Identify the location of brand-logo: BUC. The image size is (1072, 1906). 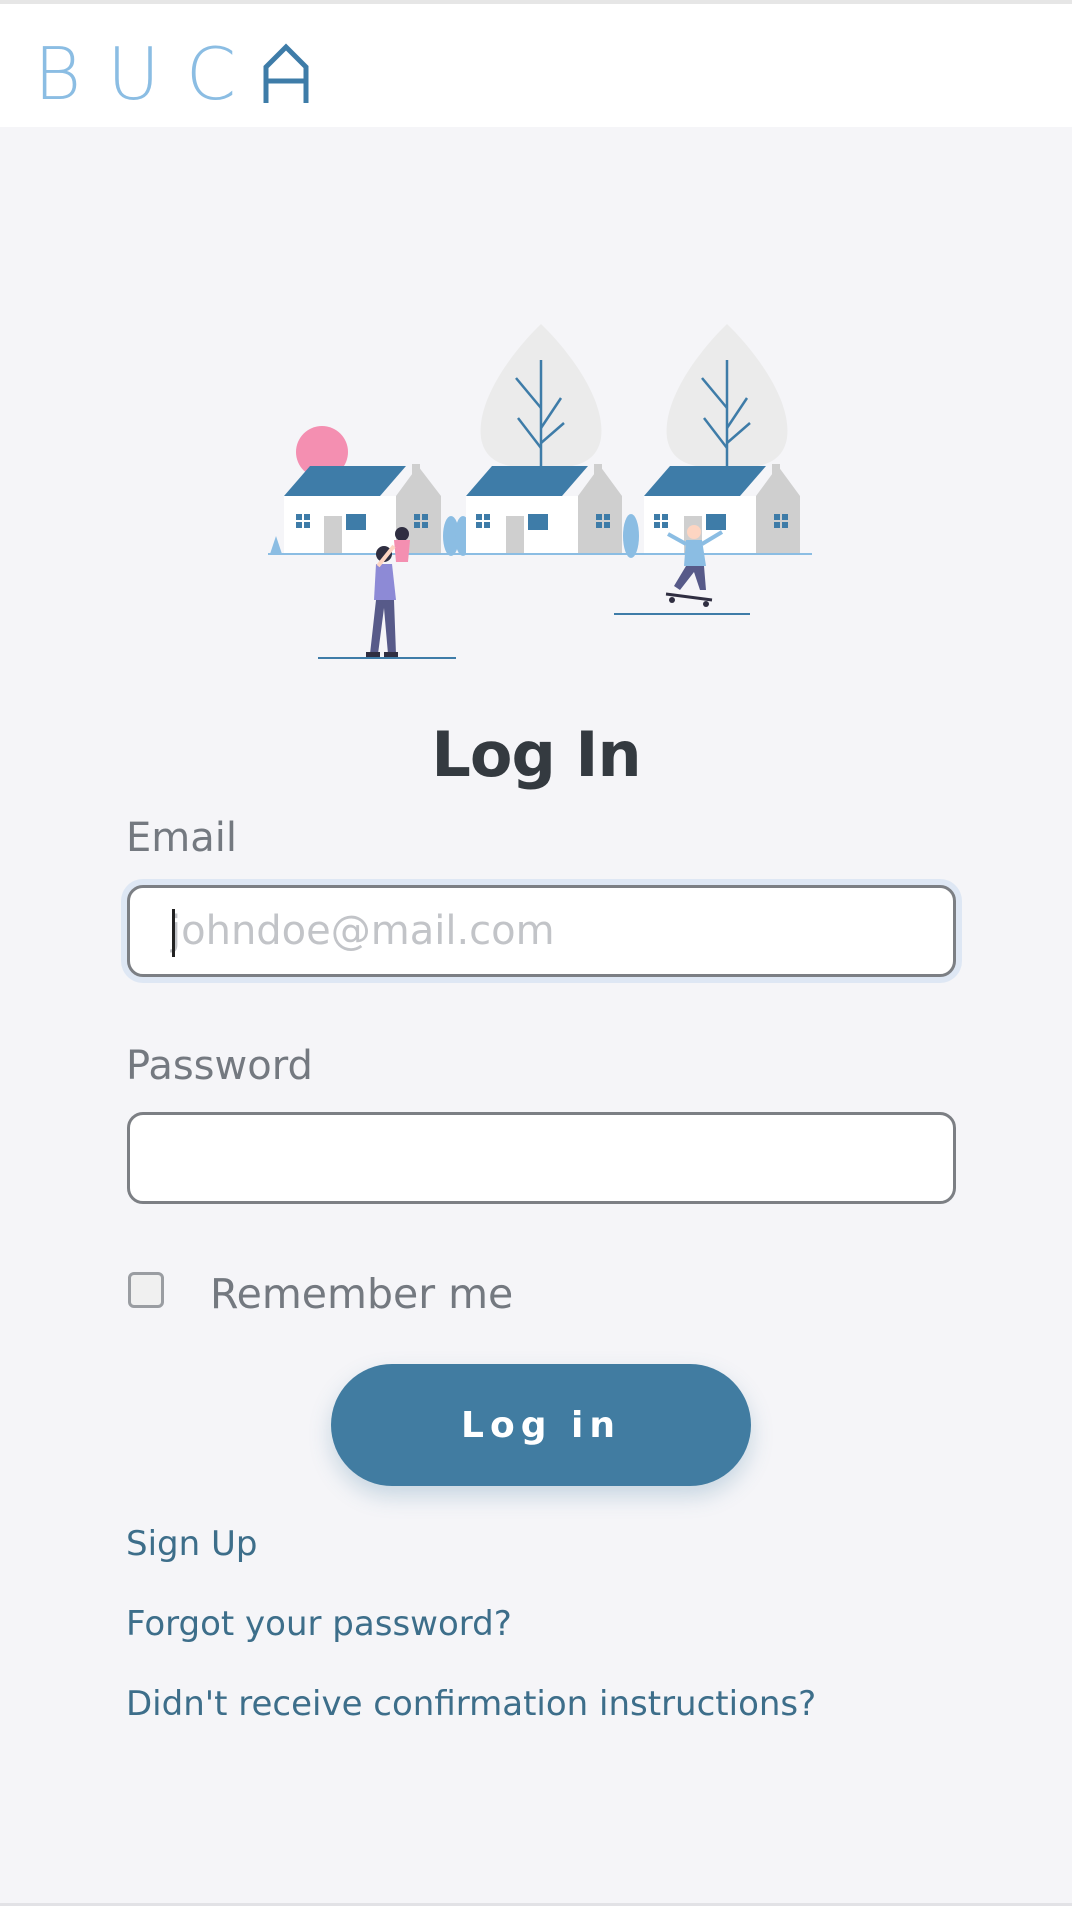
(172, 74).